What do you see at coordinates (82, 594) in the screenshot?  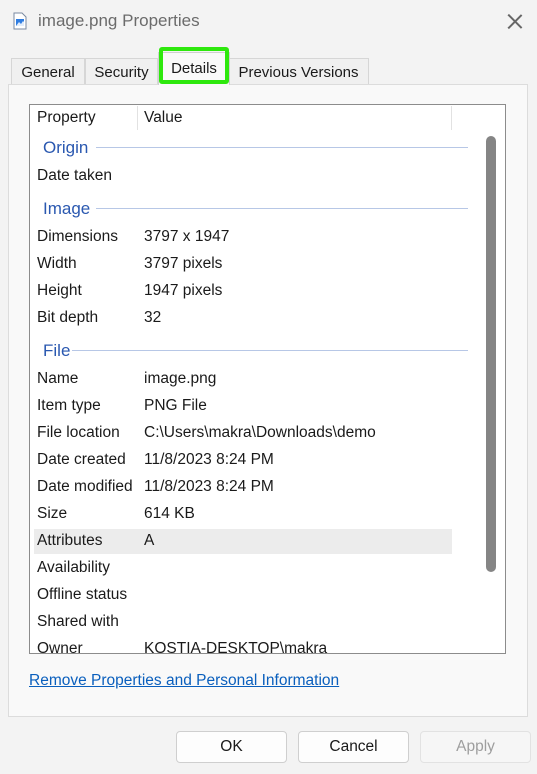 I see `property-name: Offline status` at bounding box center [82, 594].